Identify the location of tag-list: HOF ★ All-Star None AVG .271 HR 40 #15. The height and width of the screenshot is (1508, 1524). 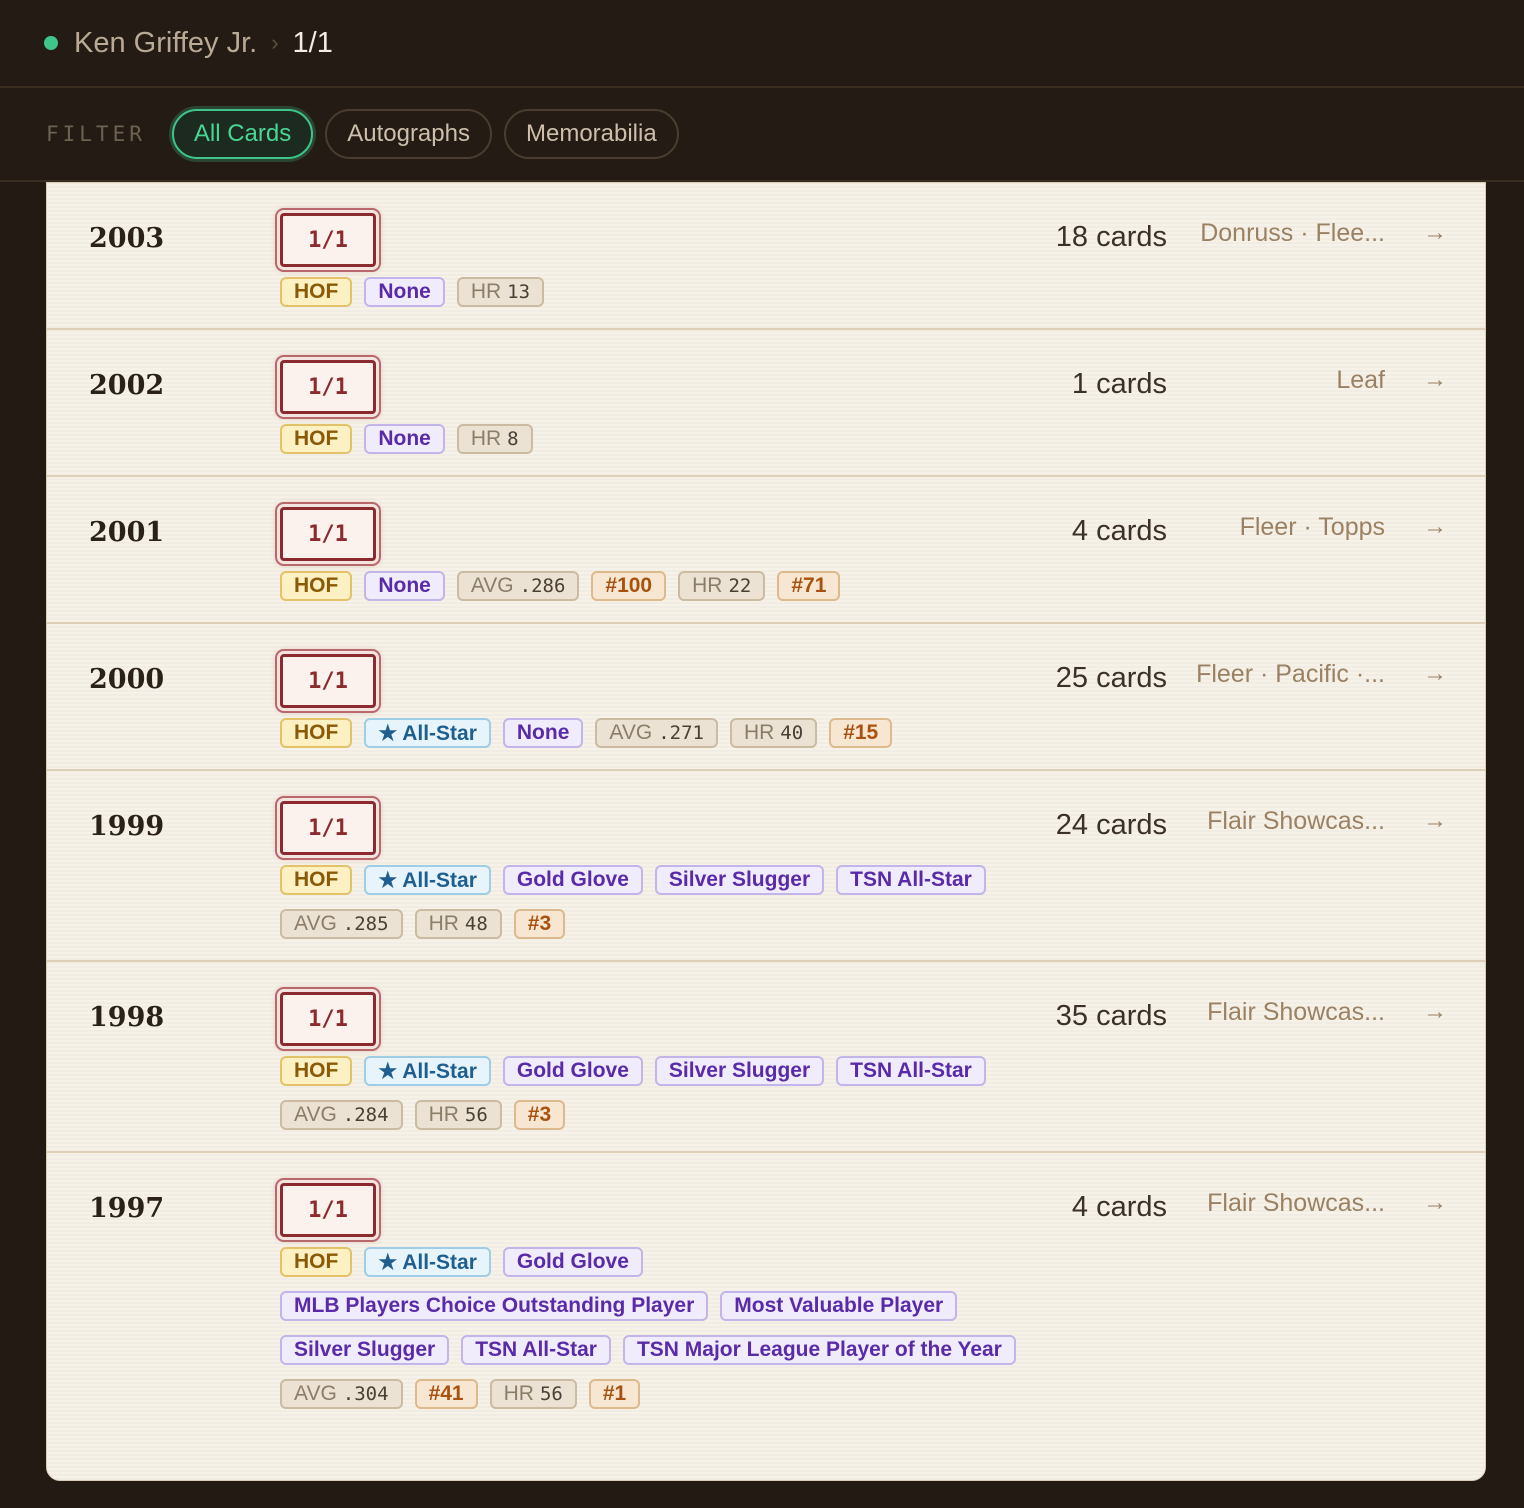
(660, 733).